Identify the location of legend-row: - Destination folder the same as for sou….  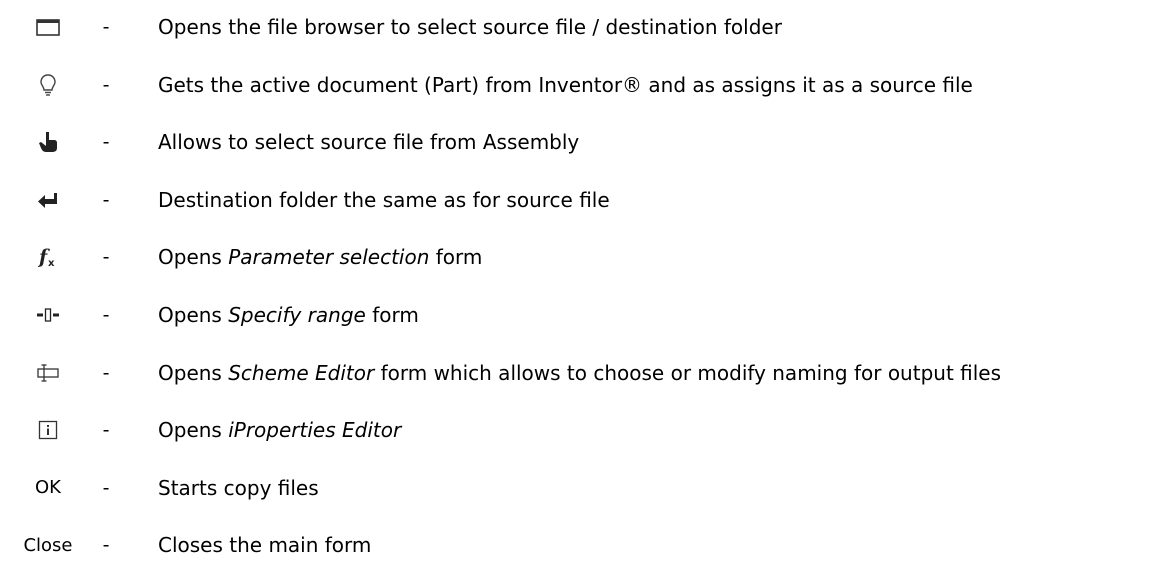
(579, 214).